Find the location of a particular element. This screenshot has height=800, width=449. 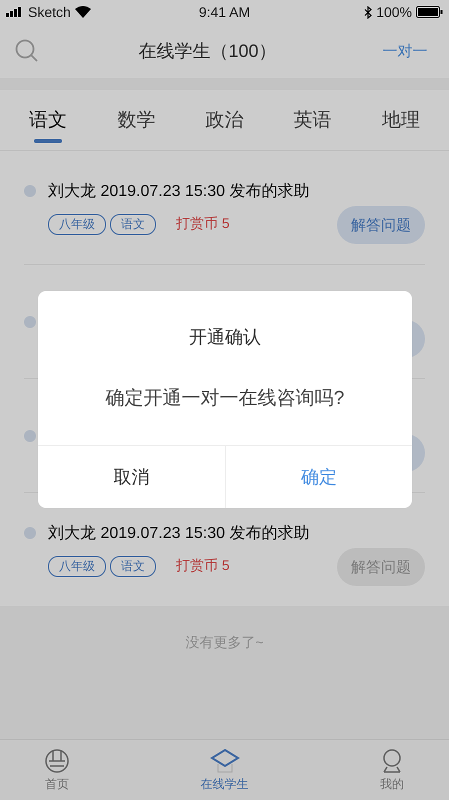

dialog-title: 开通确认 is located at coordinates (225, 337).